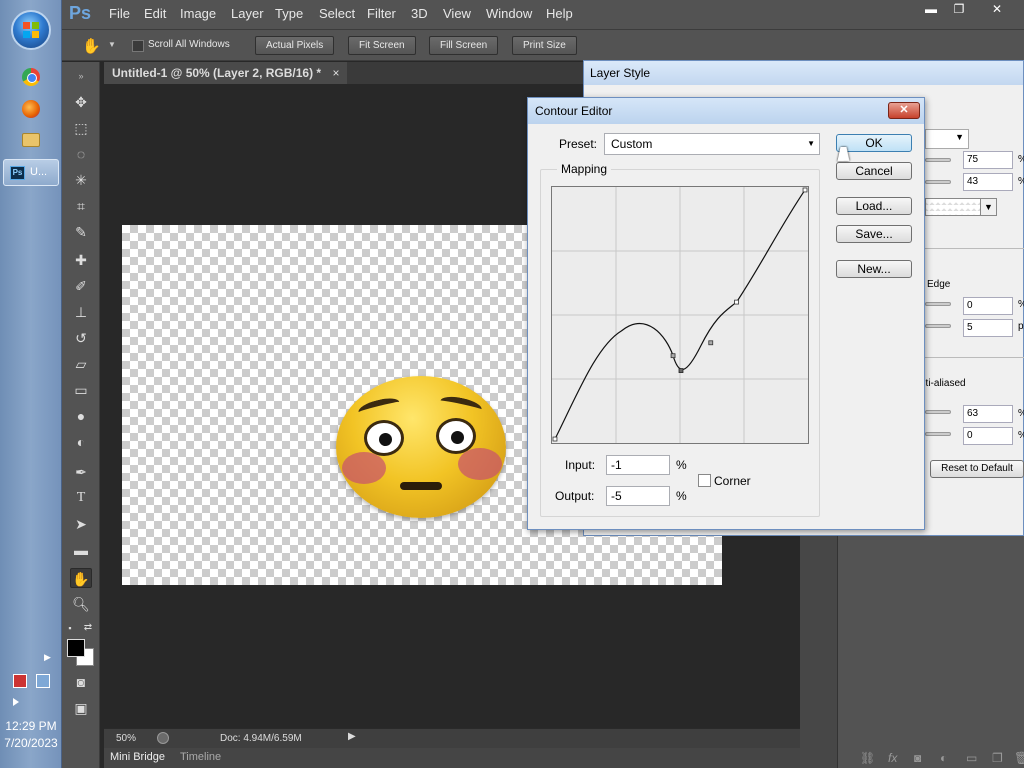 This screenshot has width=1024, height=768. What do you see at coordinates (712, 144) in the screenshot?
I see `preset-select: Custom ▼` at bounding box center [712, 144].